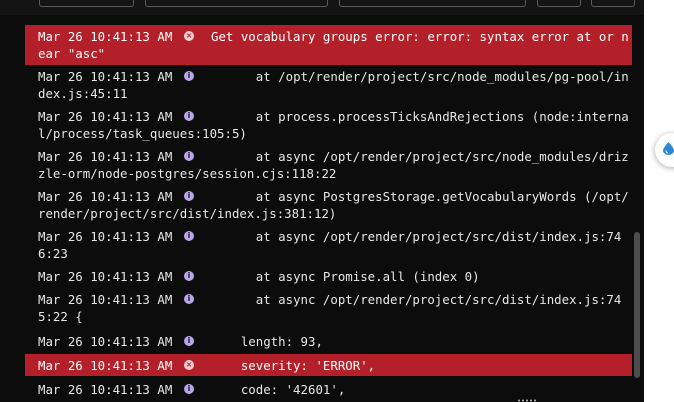 The image size is (674, 402). Describe the element at coordinates (328, 341) in the screenshot. I see `log-row: Mar 26 10:41:13 AM i length: 93,` at that location.